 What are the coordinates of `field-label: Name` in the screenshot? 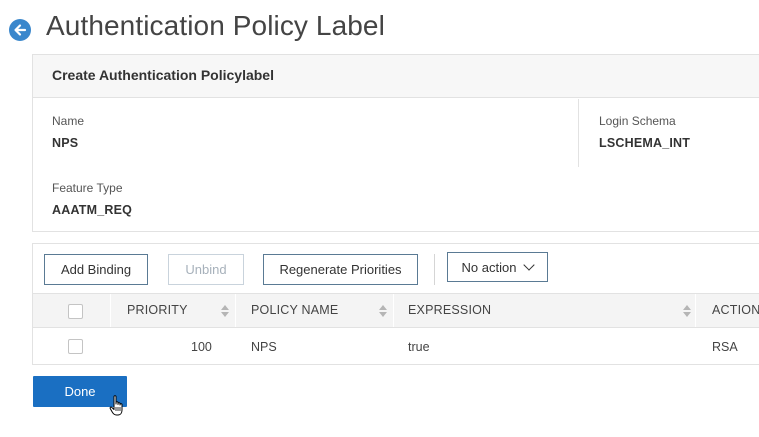 It's located at (68, 121).